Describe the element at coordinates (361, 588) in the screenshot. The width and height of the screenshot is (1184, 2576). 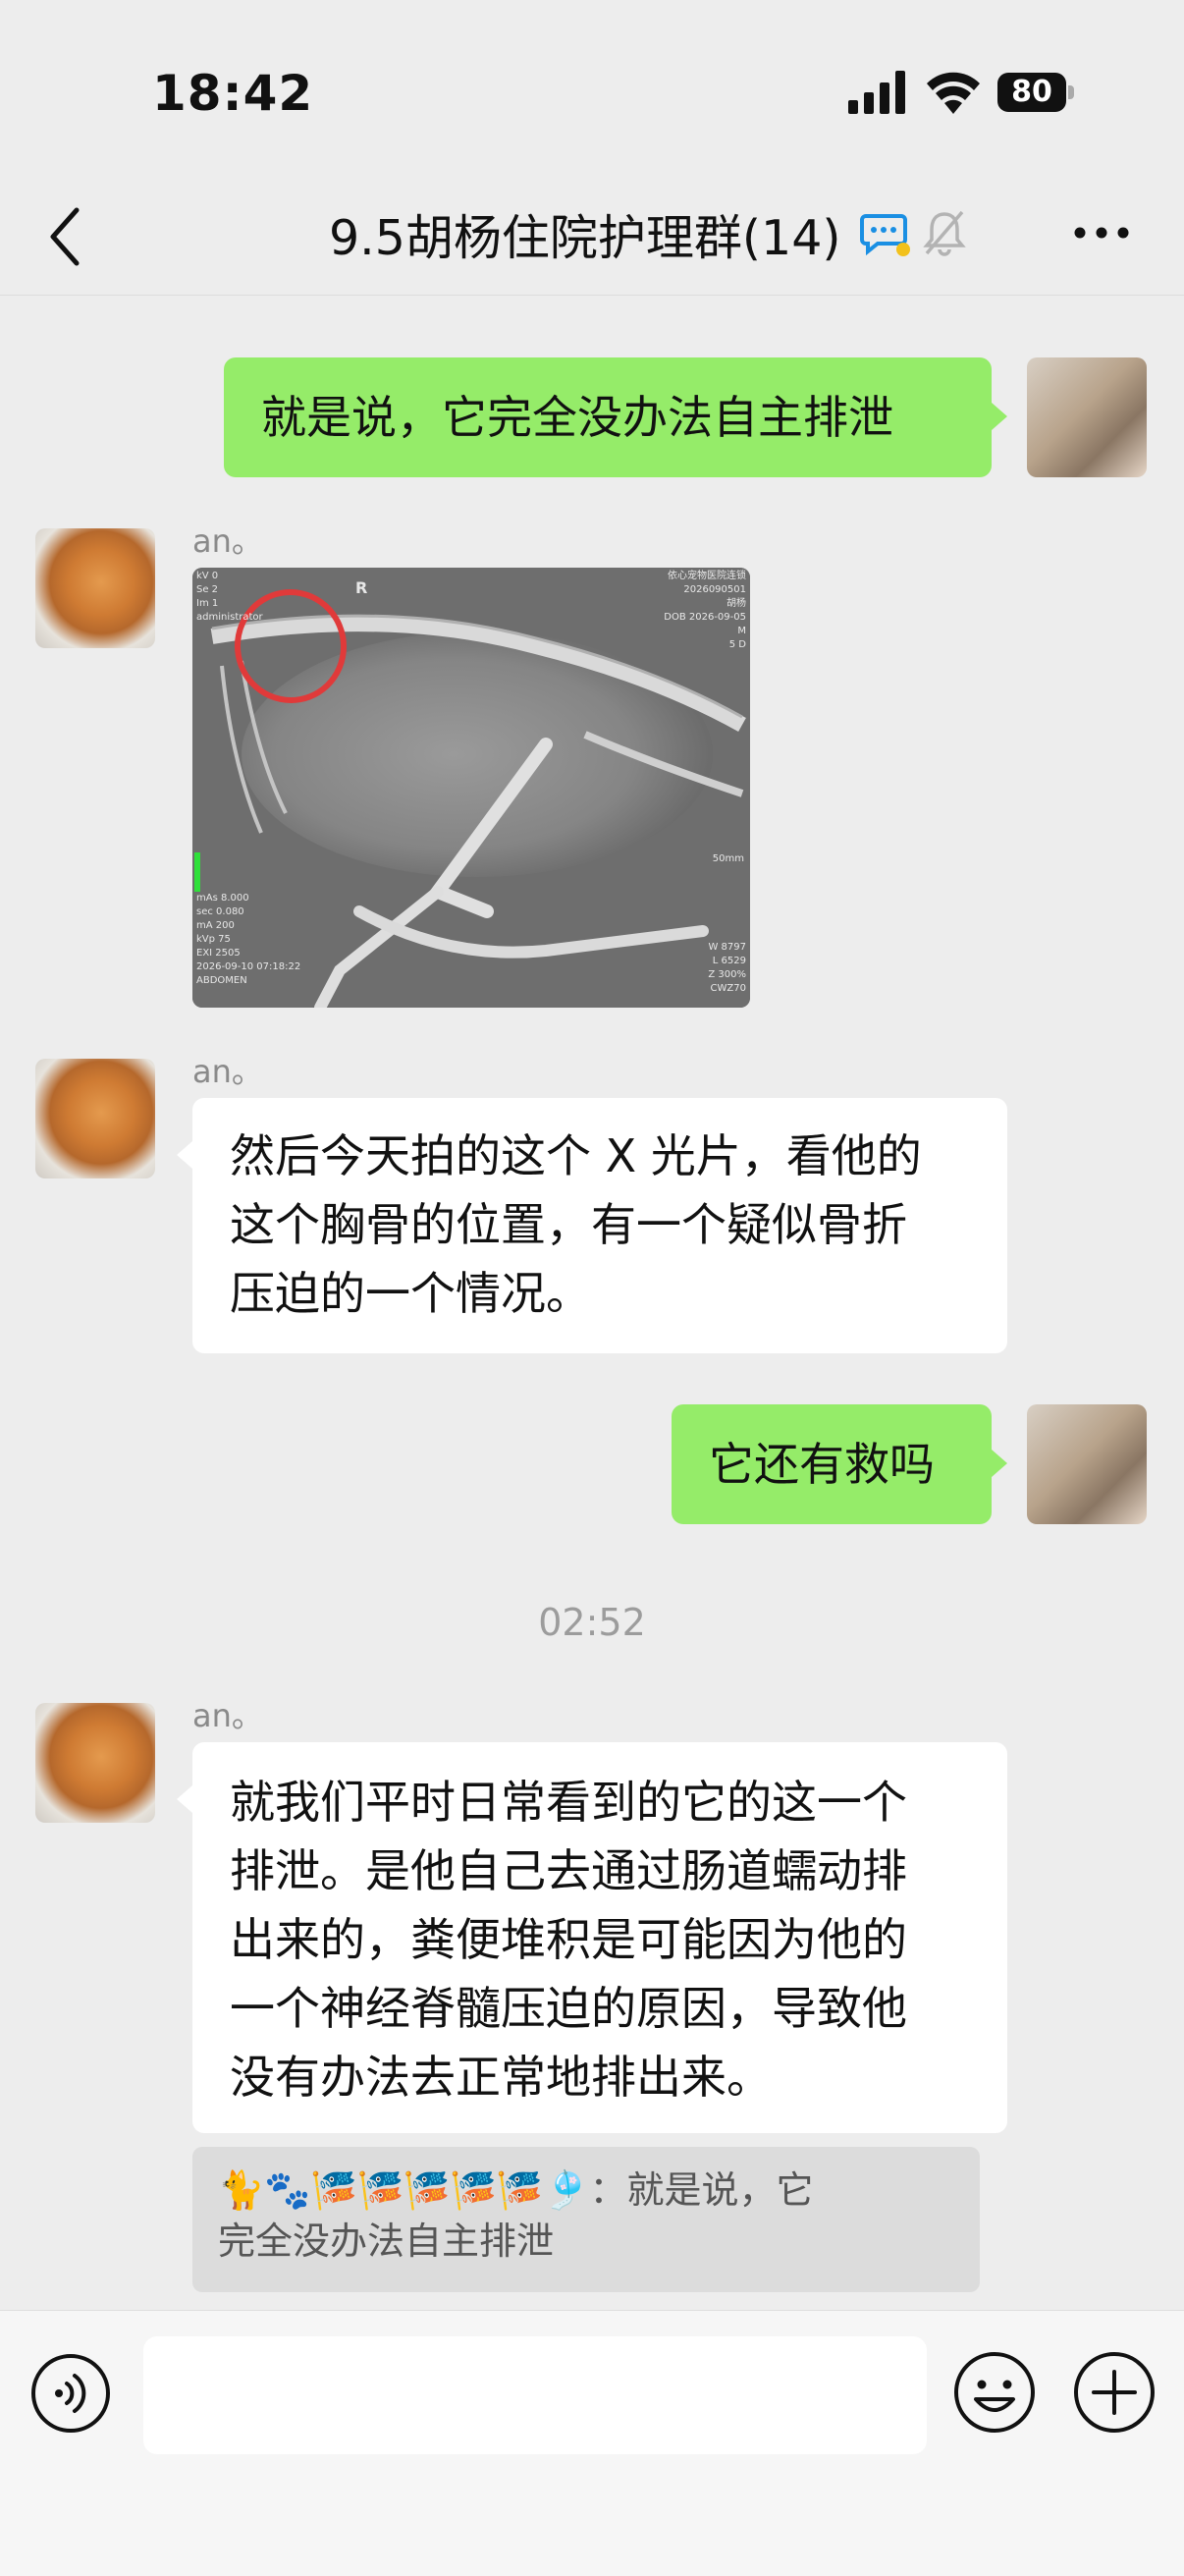
I see `xray-marker: R` at that location.